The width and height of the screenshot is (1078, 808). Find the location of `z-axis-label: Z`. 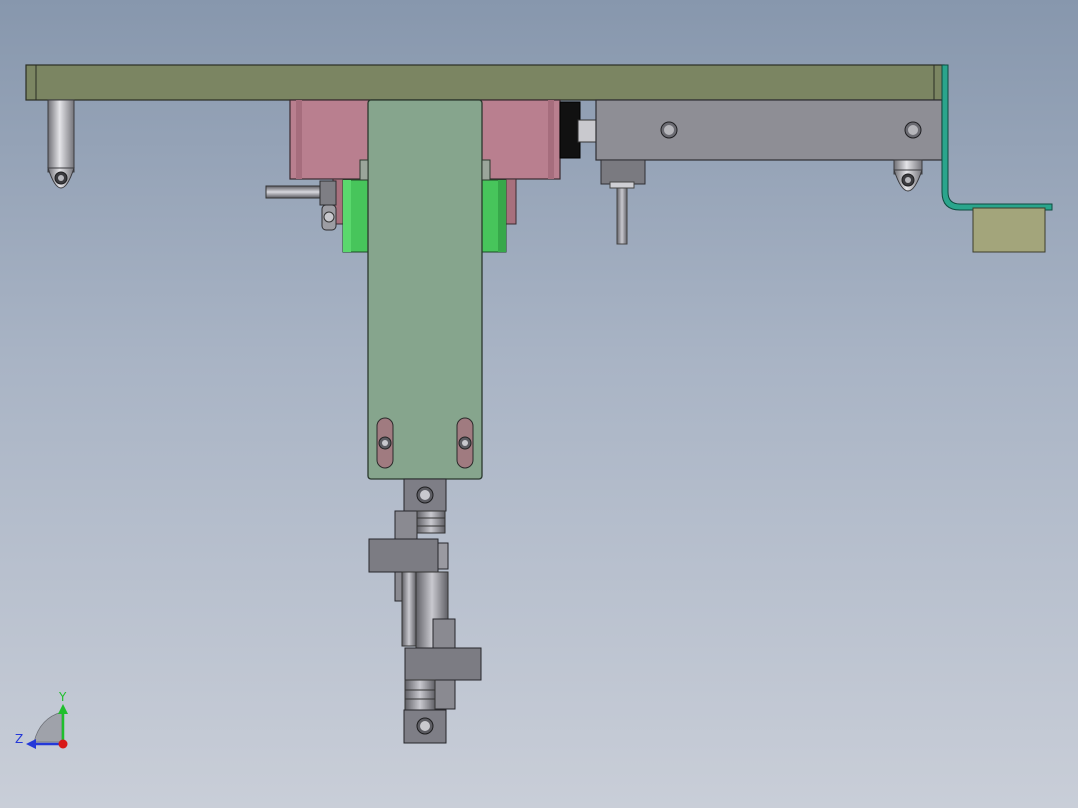

z-axis-label: Z is located at coordinates (19, 739).